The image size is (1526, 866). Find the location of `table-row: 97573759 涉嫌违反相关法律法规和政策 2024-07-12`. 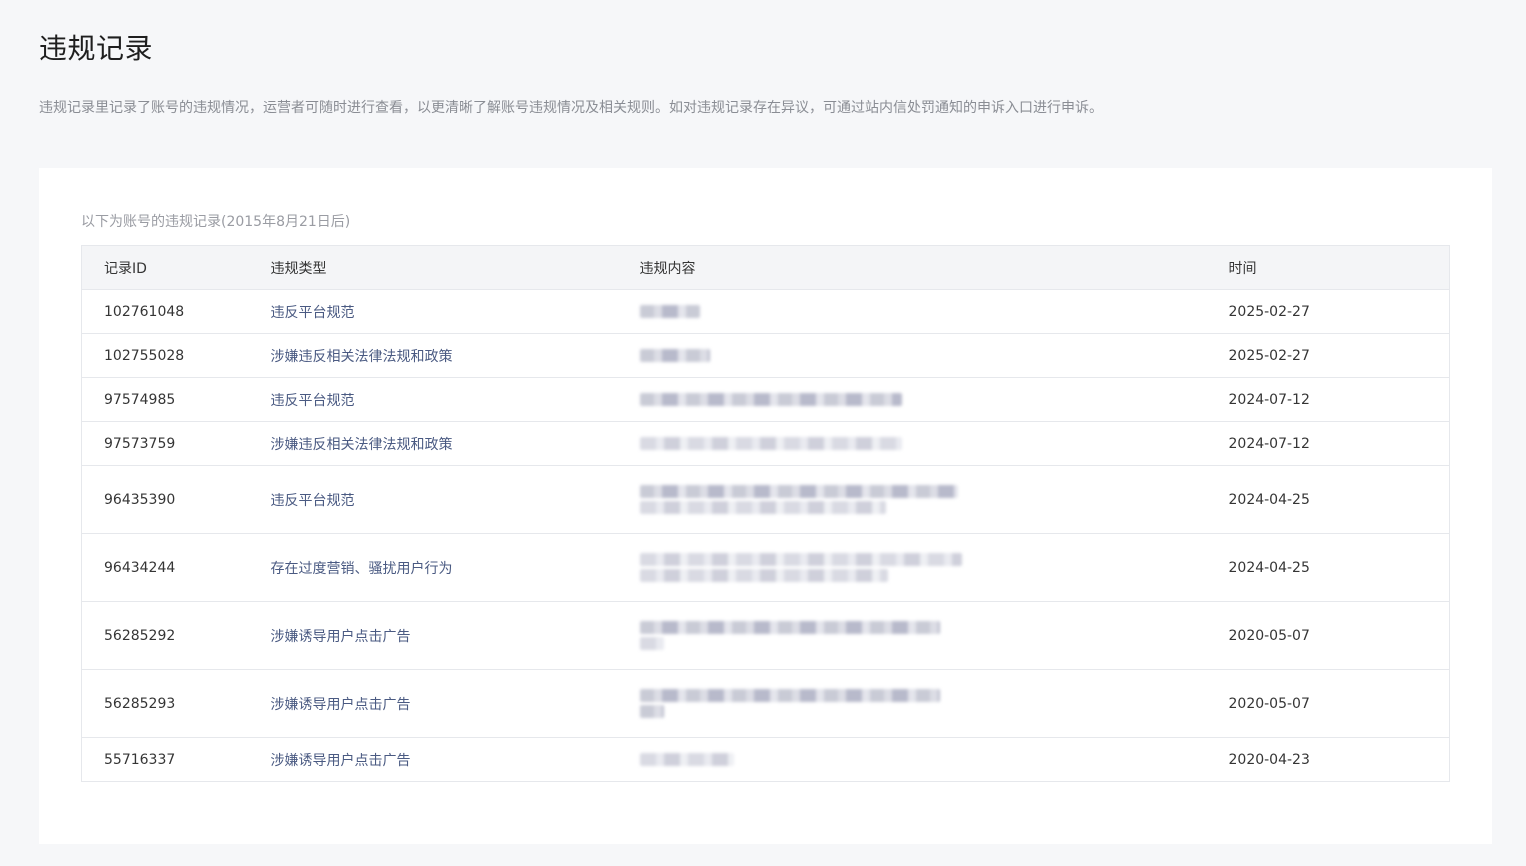

table-row: 97573759 涉嫌违反相关法律法规和政策 2024-07-12 is located at coordinates (765, 443).